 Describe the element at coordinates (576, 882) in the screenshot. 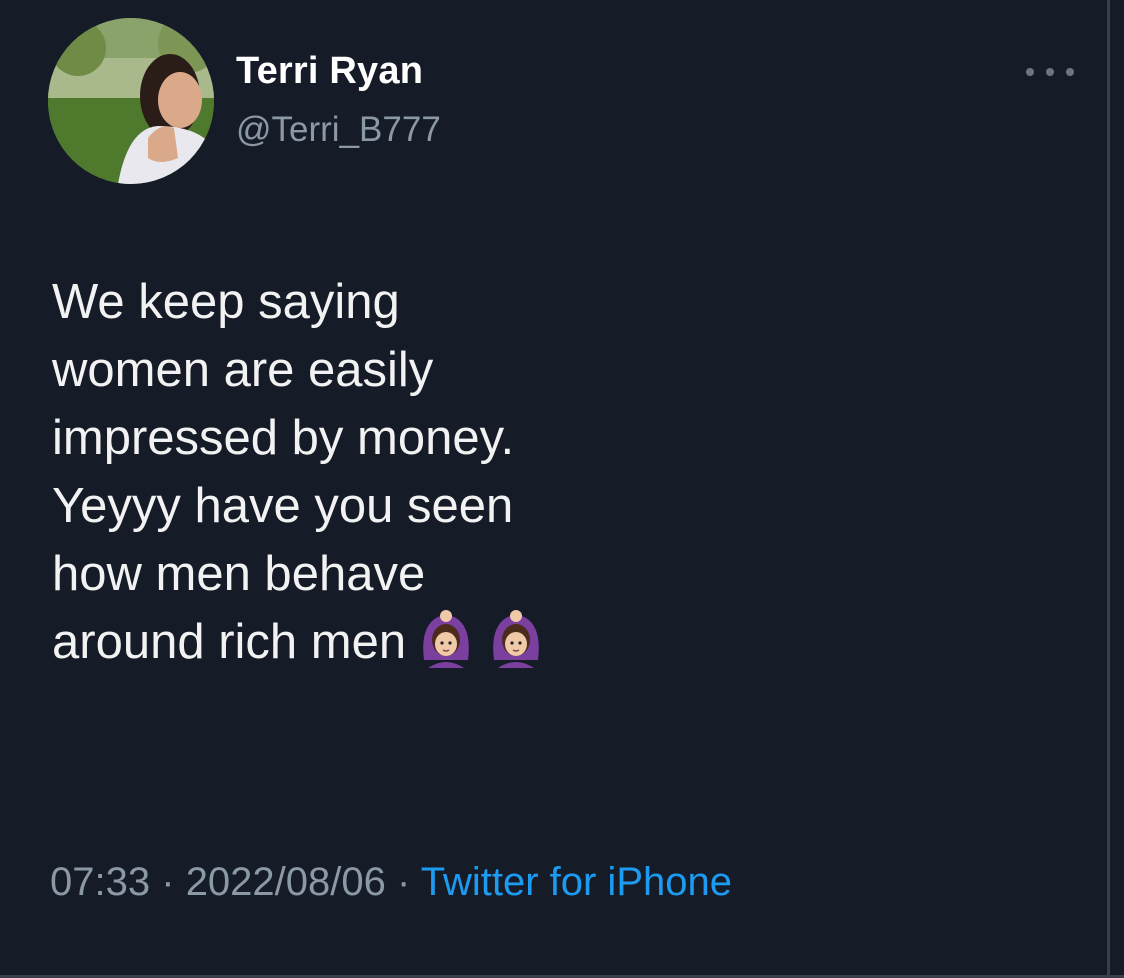

I see `tweet-source-link: Twitter for iPhone` at that location.